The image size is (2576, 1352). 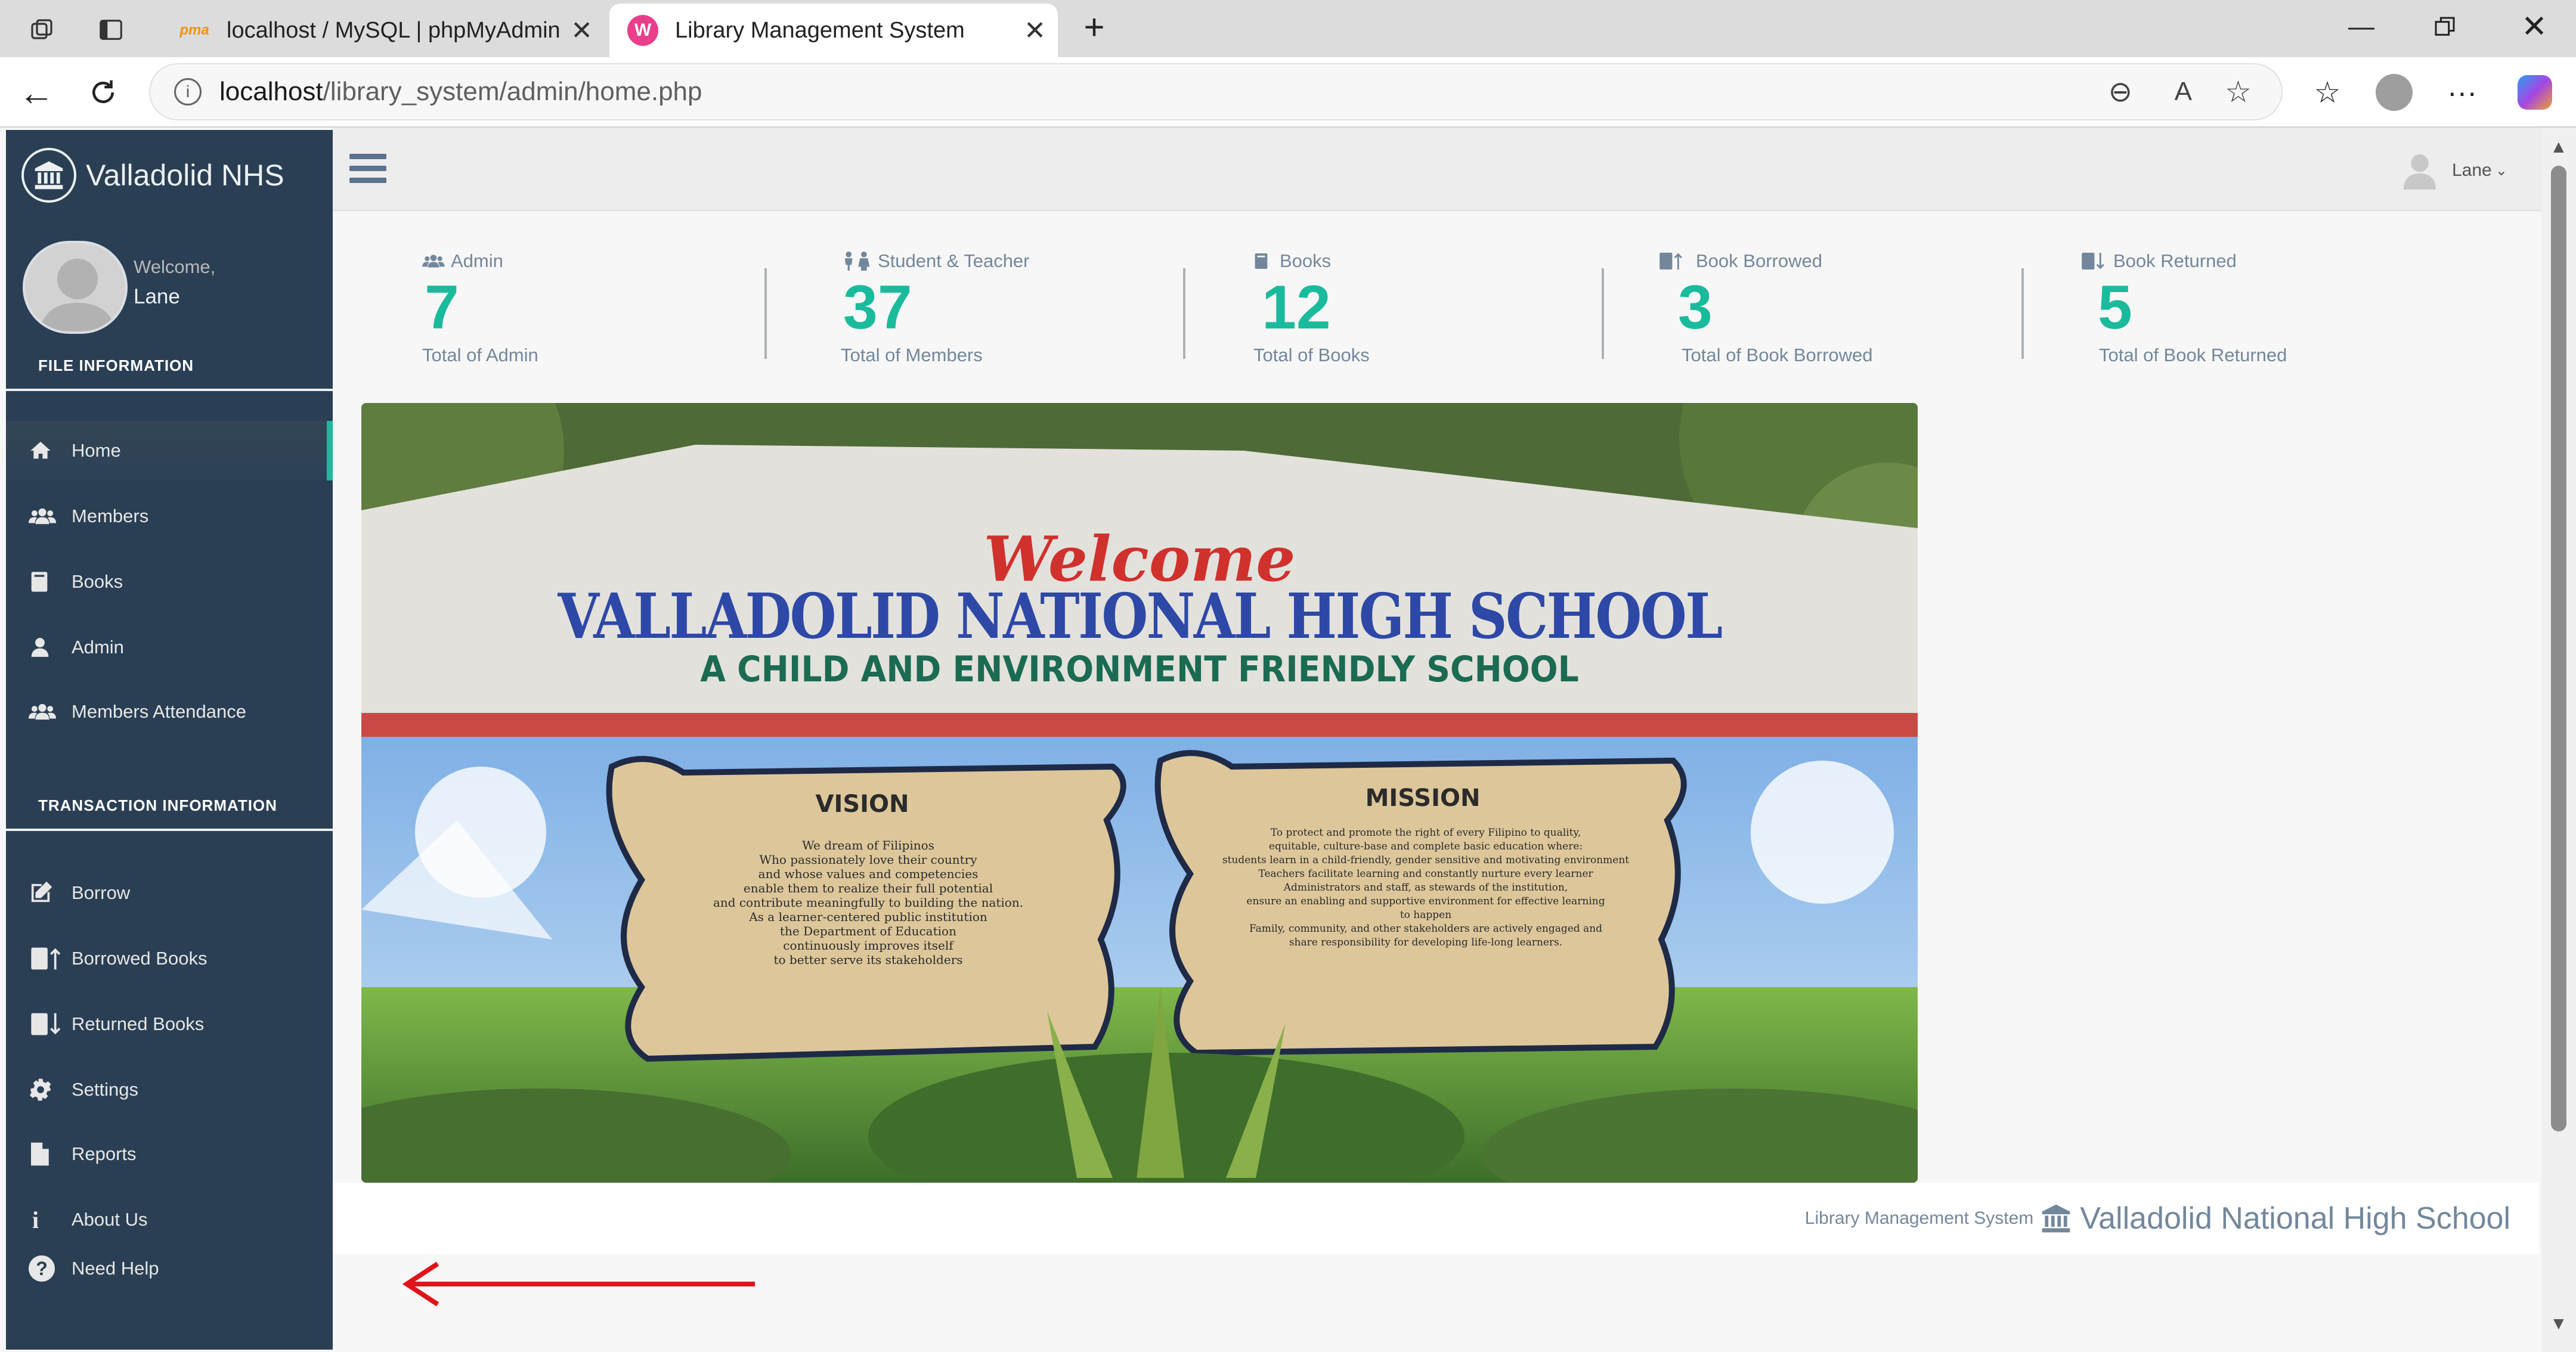 What do you see at coordinates (111, 30) in the screenshot?
I see `vertical-tabs-icon` at bounding box center [111, 30].